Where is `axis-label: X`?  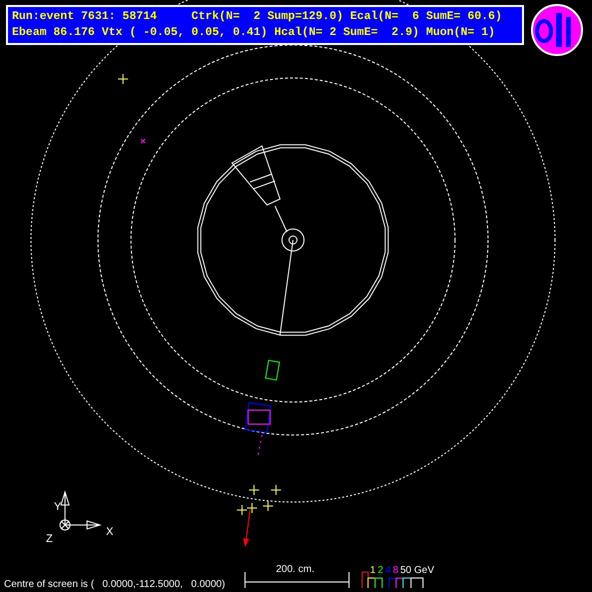 axis-label: X is located at coordinates (110, 532).